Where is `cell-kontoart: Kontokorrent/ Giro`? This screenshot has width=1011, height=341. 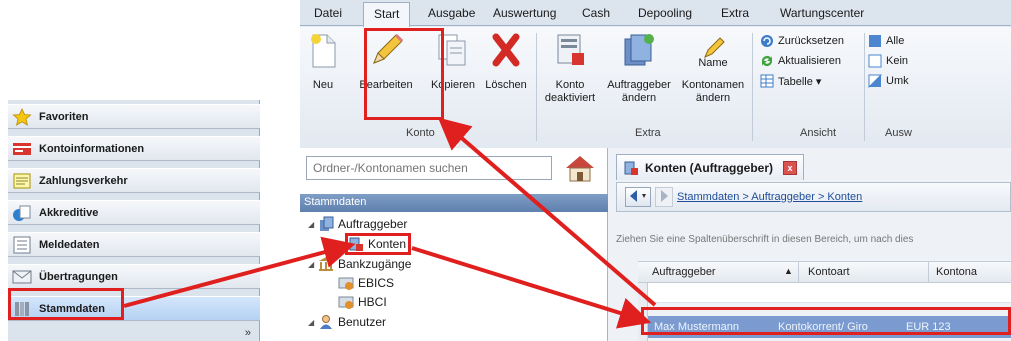
cell-kontoart: Kontokorrent/ Giro is located at coordinates (823, 327).